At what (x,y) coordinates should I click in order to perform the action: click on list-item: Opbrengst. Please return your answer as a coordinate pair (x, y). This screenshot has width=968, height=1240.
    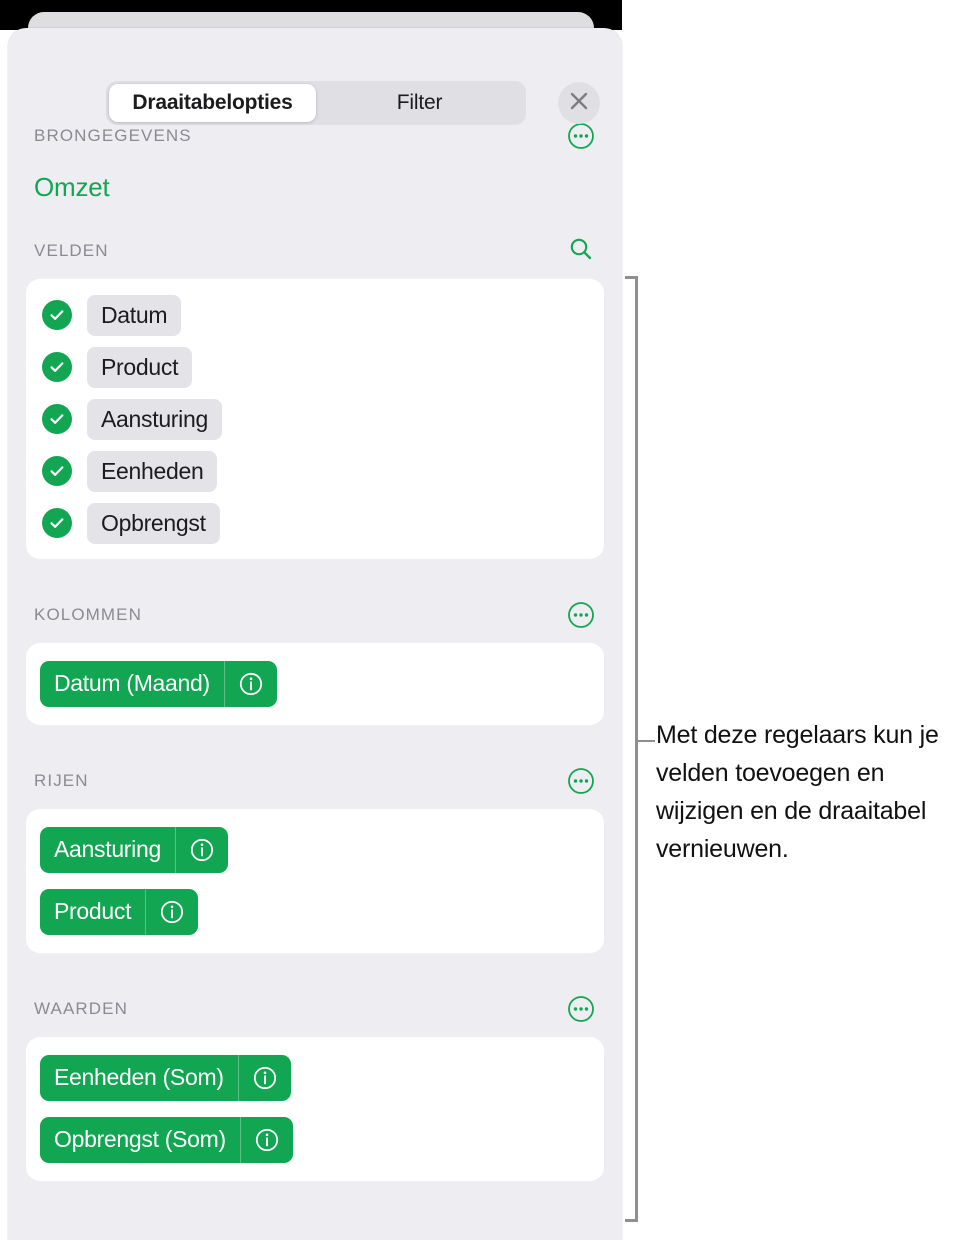
    Looking at the image, I should click on (315, 523).